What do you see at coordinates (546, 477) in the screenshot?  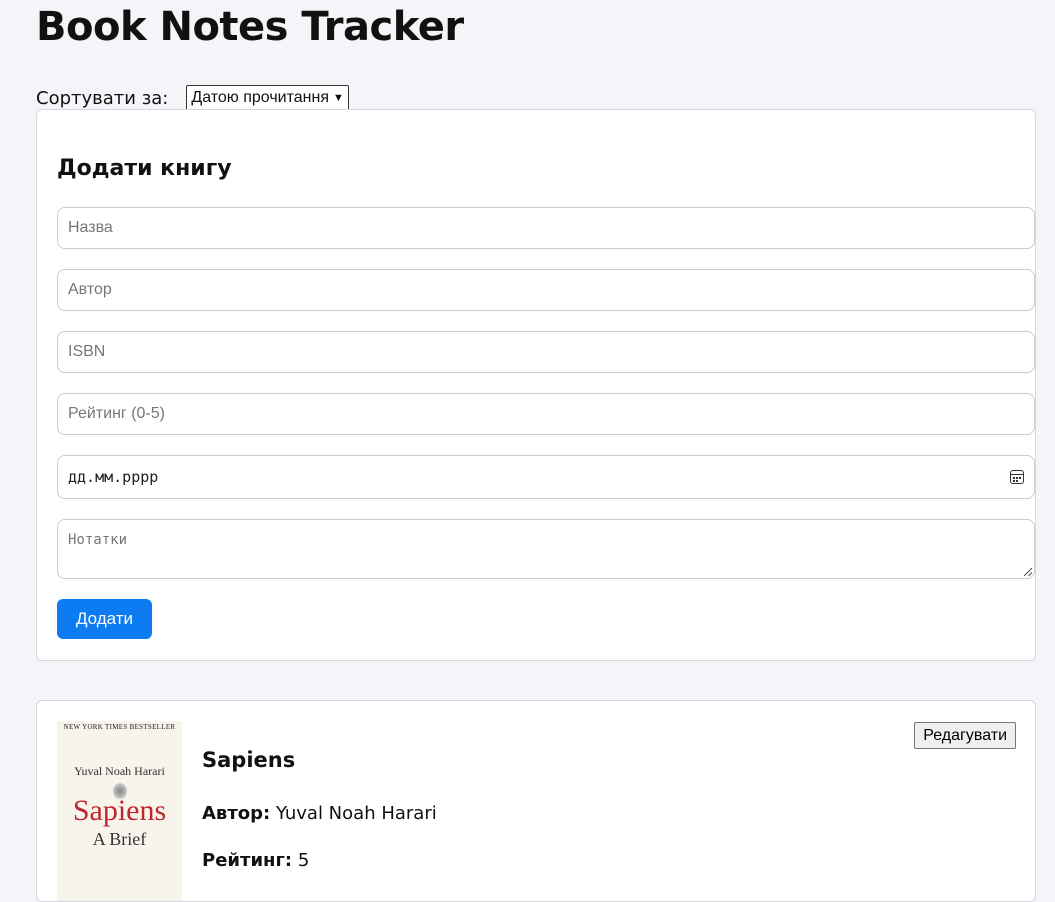 I see `date-input: дд.мм.рррр` at bounding box center [546, 477].